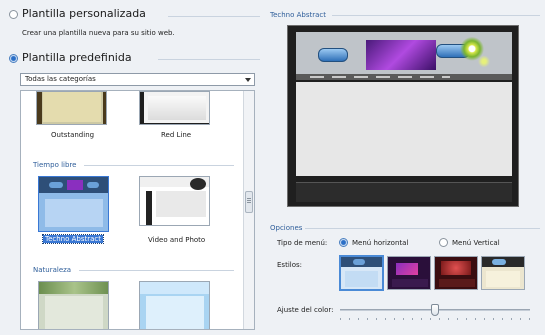 The width and height of the screenshot is (545, 335). Describe the element at coordinates (214, 16) in the screenshot. I see `custom-separator` at that location.